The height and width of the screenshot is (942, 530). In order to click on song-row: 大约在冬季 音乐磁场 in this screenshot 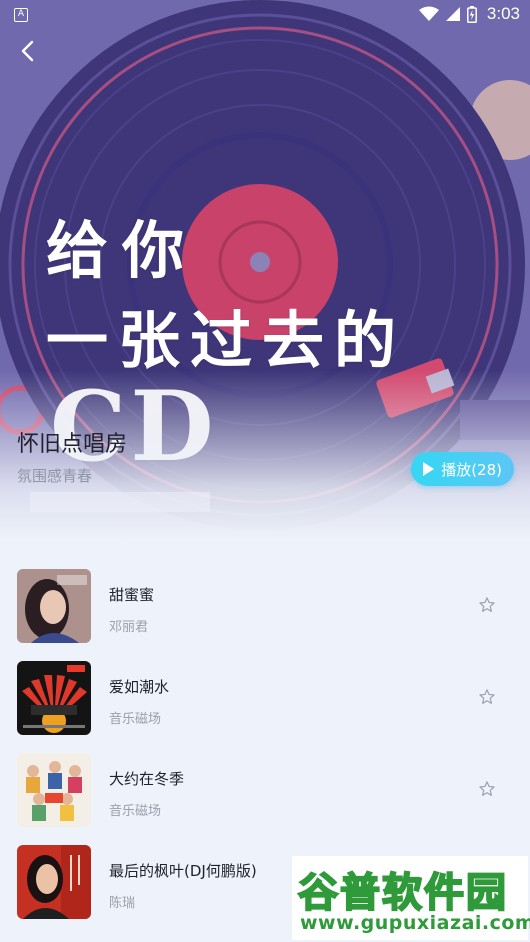, I will do `click(265, 790)`.